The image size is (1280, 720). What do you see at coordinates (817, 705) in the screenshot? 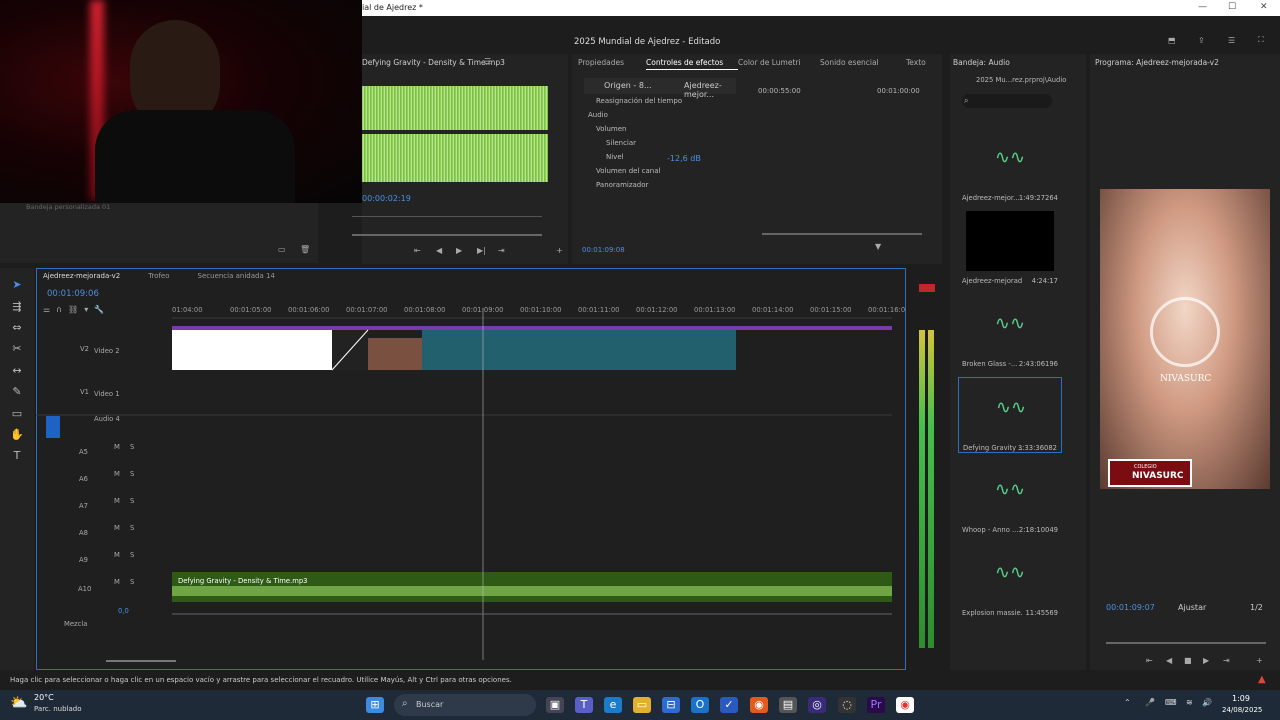
I see `obs-icon: ◎` at bounding box center [817, 705].